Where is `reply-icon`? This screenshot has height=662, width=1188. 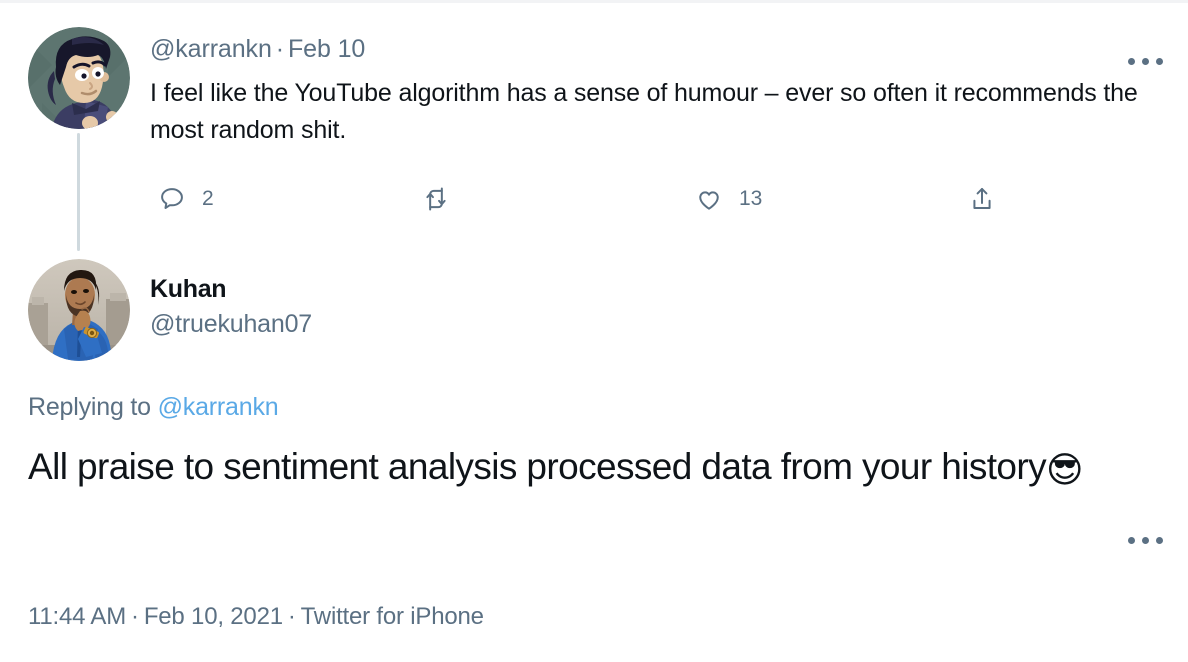
reply-icon is located at coordinates (172, 198).